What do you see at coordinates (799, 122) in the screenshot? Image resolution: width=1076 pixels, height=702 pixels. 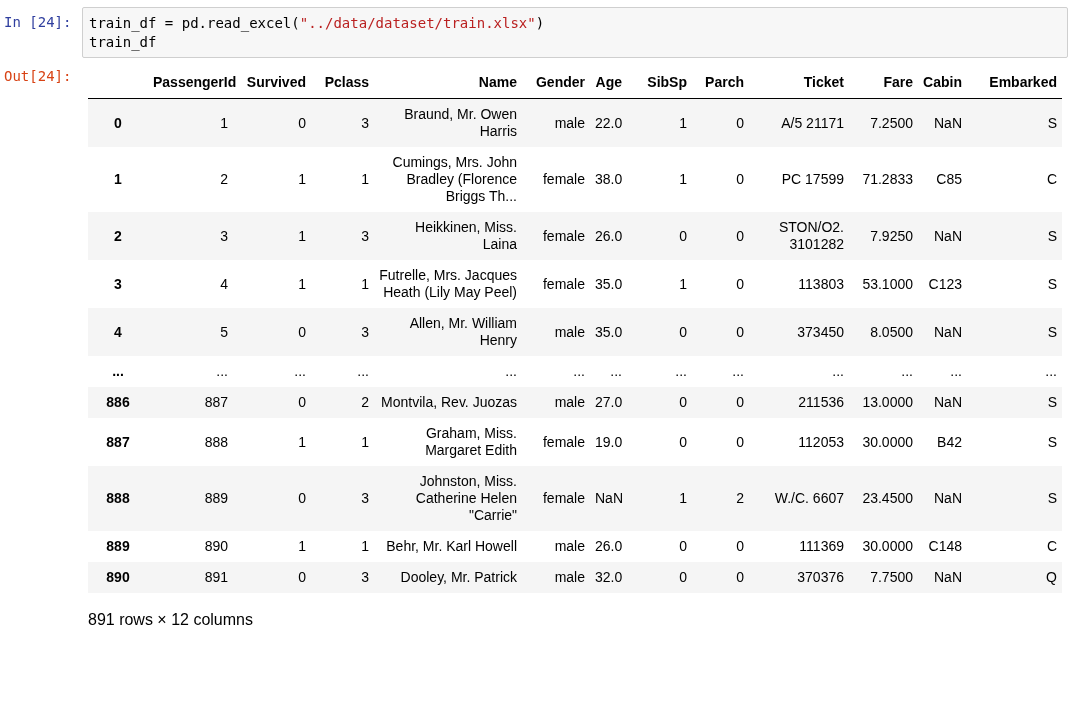 I see `table-cell: A/5 21171` at bounding box center [799, 122].